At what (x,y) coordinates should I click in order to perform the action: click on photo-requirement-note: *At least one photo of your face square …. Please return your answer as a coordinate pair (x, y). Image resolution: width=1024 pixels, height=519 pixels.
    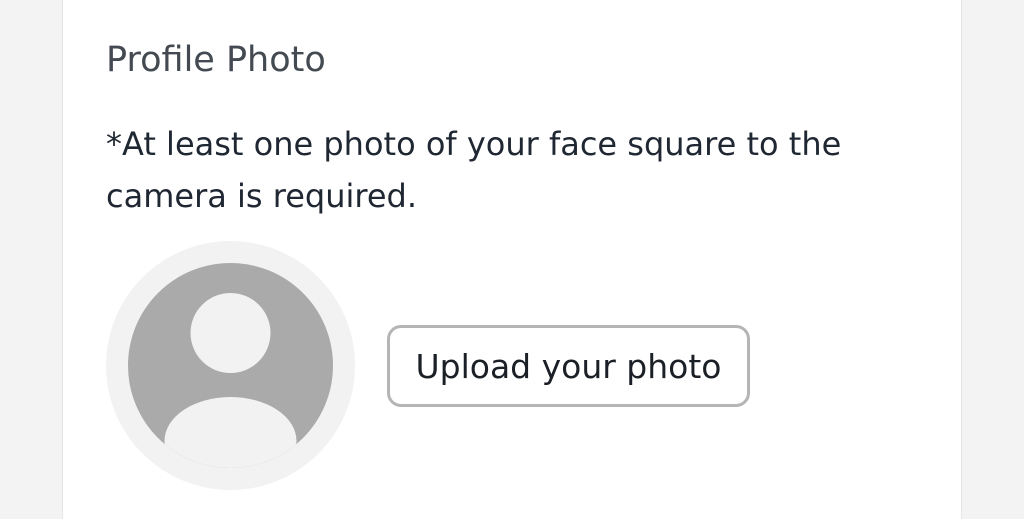
    Looking at the image, I should click on (474, 170).